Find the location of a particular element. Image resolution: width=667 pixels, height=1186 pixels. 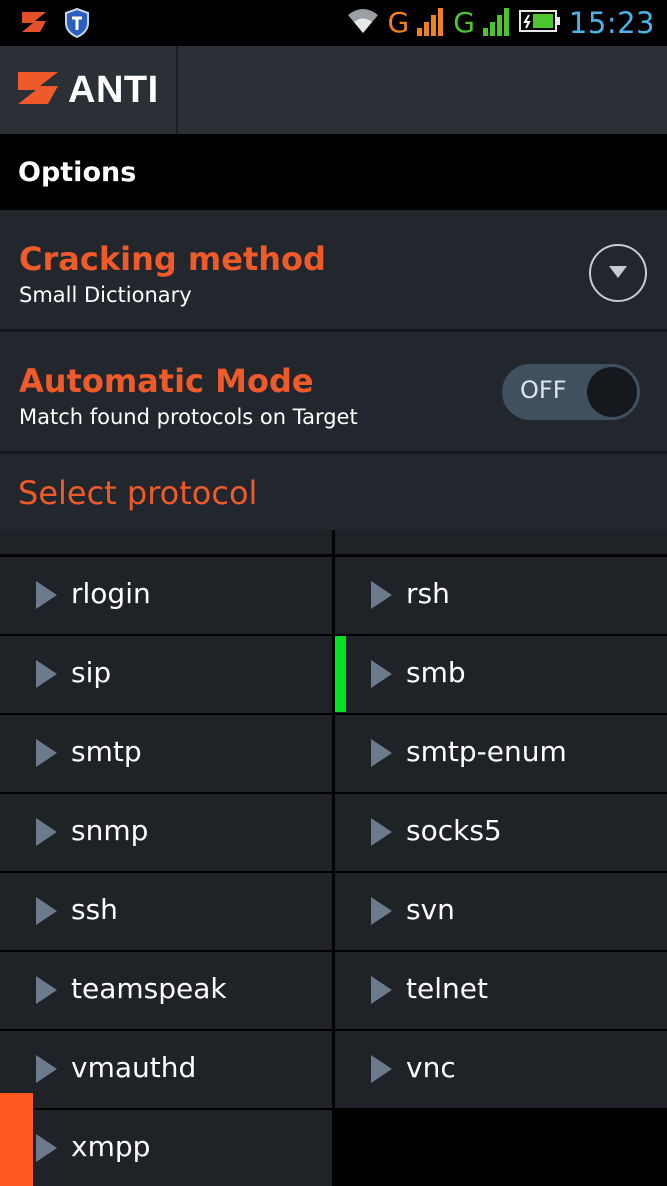

select-protocol-header: Select protocol is located at coordinates (333, 492).